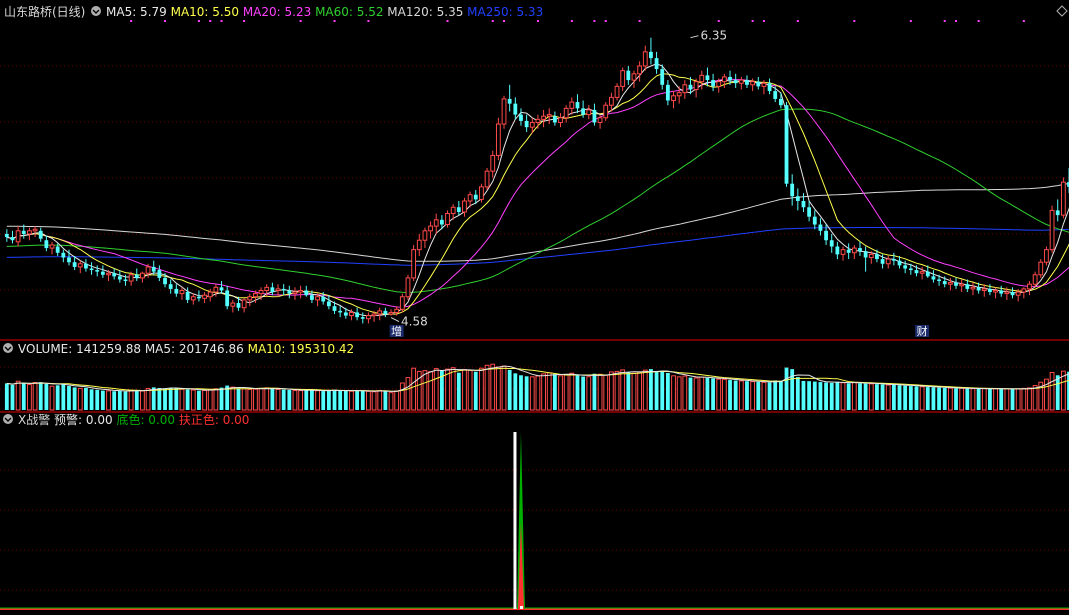  Describe the element at coordinates (922, 331) in the screenshot. I see `annotation-cai: 财` at that location.